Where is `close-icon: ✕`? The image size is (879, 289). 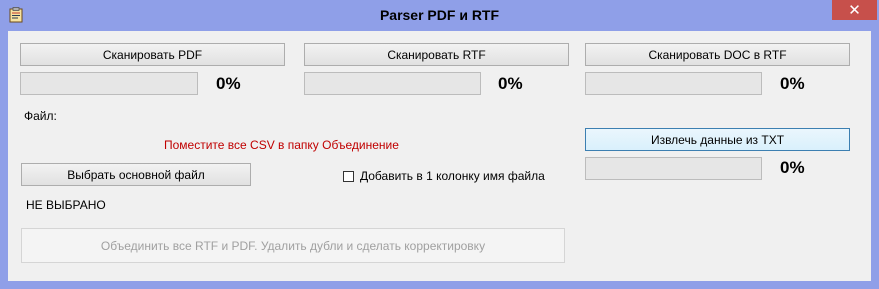 close-icon: ✕ is located at coordinates (854, 10).